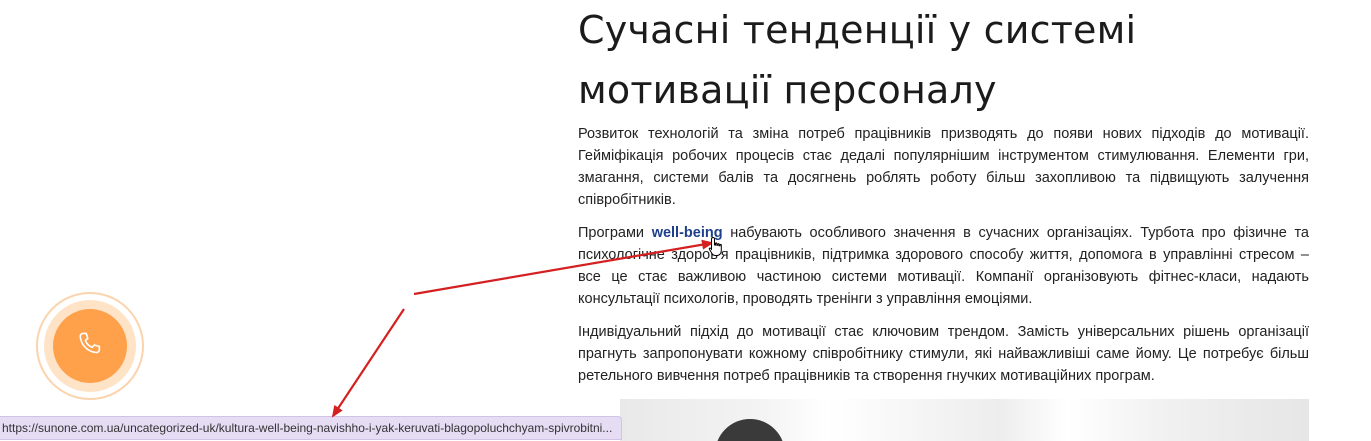  Describe the element at coordinates (715, 246) in the screenshot. I see `hand-cursor-icon` at that location.